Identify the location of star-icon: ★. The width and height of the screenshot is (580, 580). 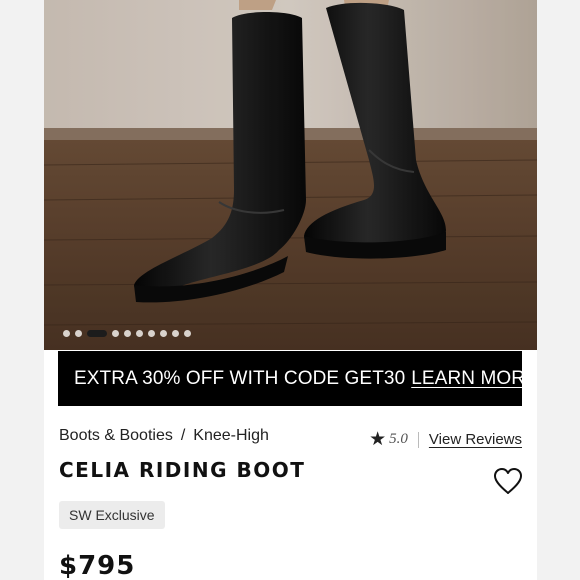
(378, 439).